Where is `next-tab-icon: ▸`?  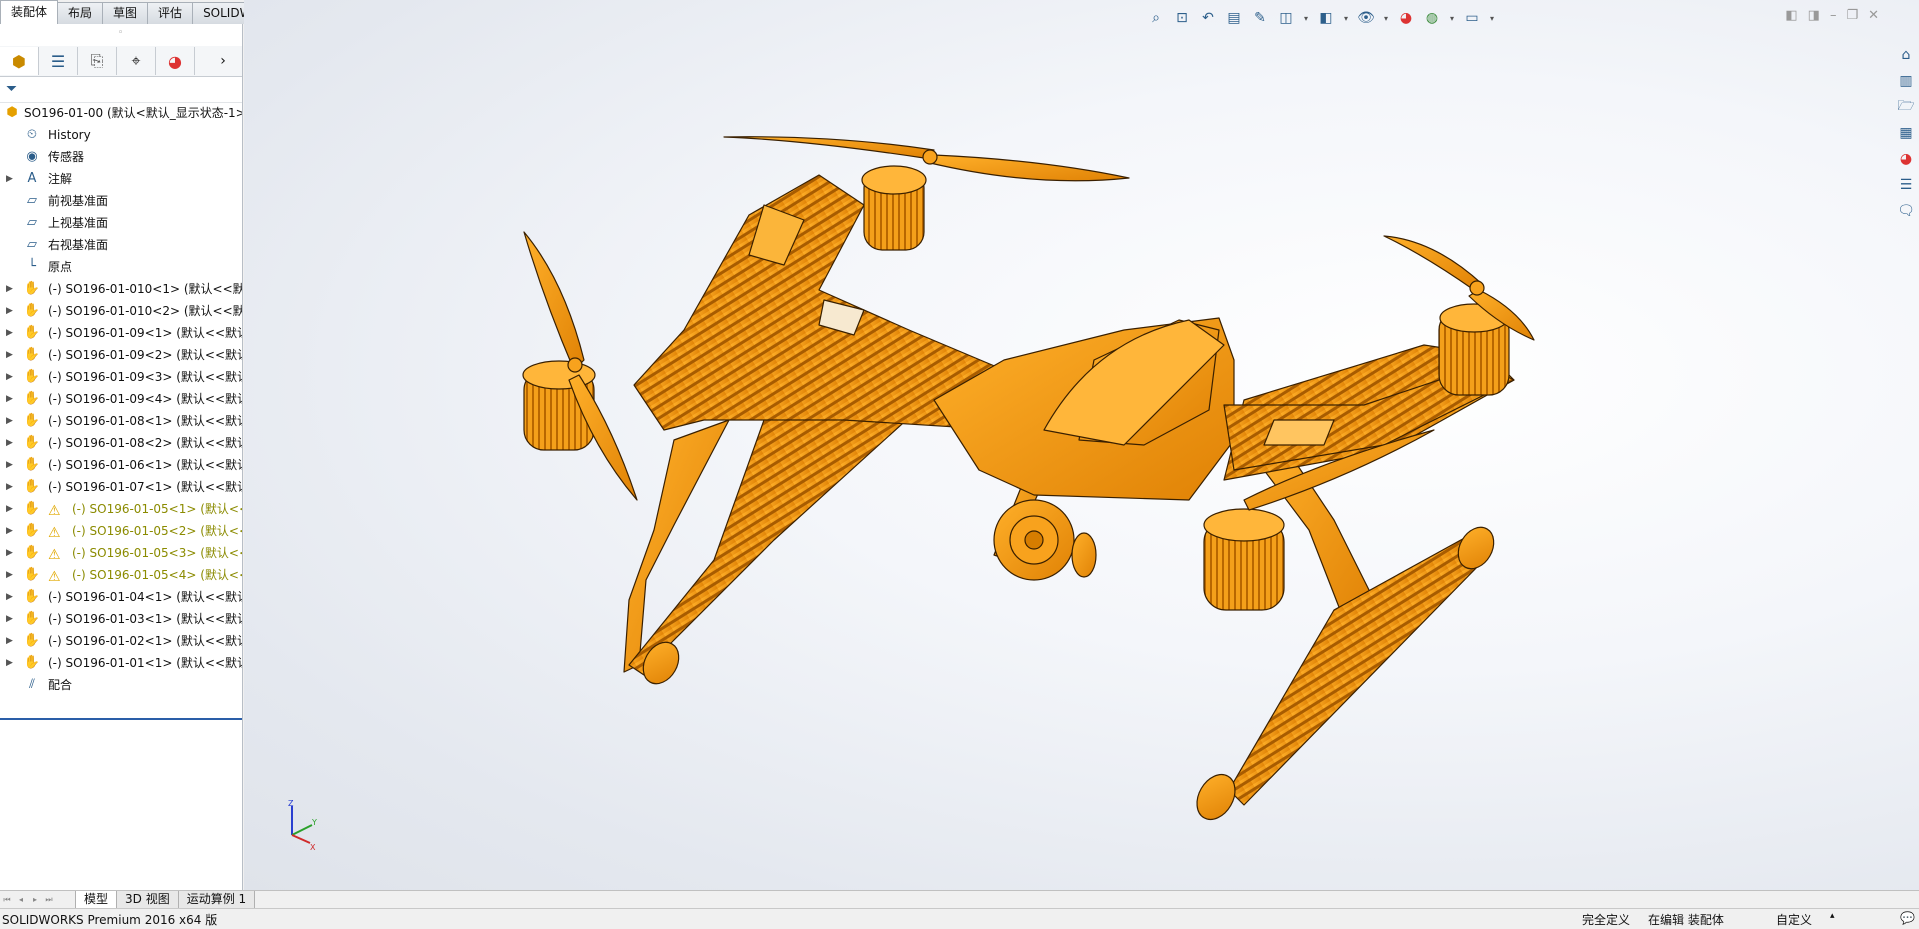 next-tab-icon: ▸ is located at coordinates (35, 900).